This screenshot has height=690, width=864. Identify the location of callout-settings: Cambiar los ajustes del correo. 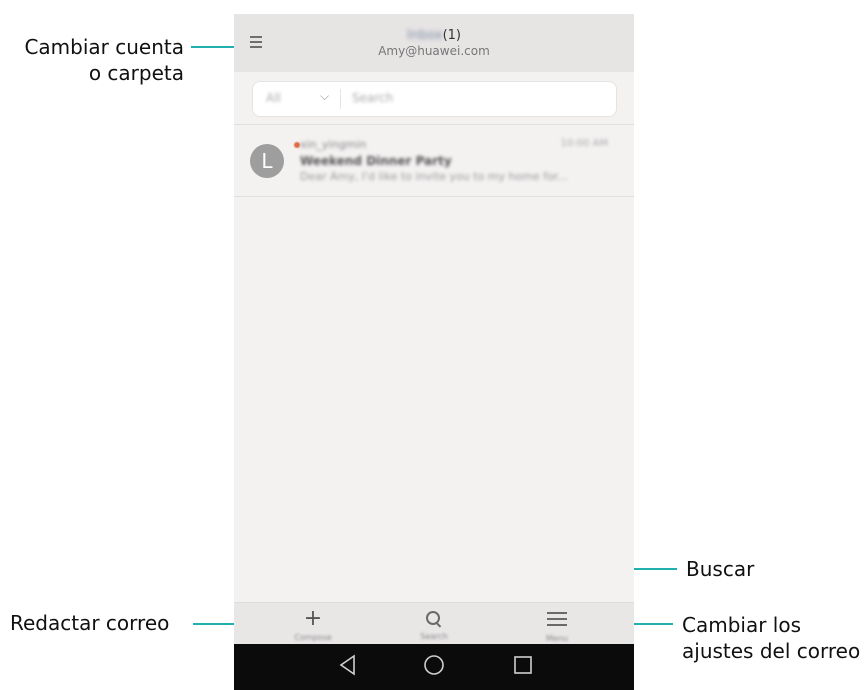
(771, 638).